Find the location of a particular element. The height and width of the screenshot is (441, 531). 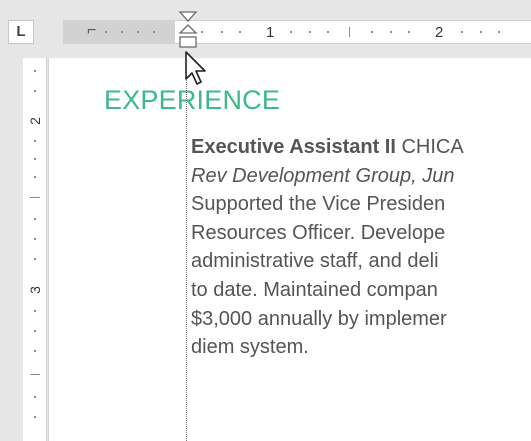

paragraph-line: Executive Assistant II CHICA is located at coordinates (361, 147).